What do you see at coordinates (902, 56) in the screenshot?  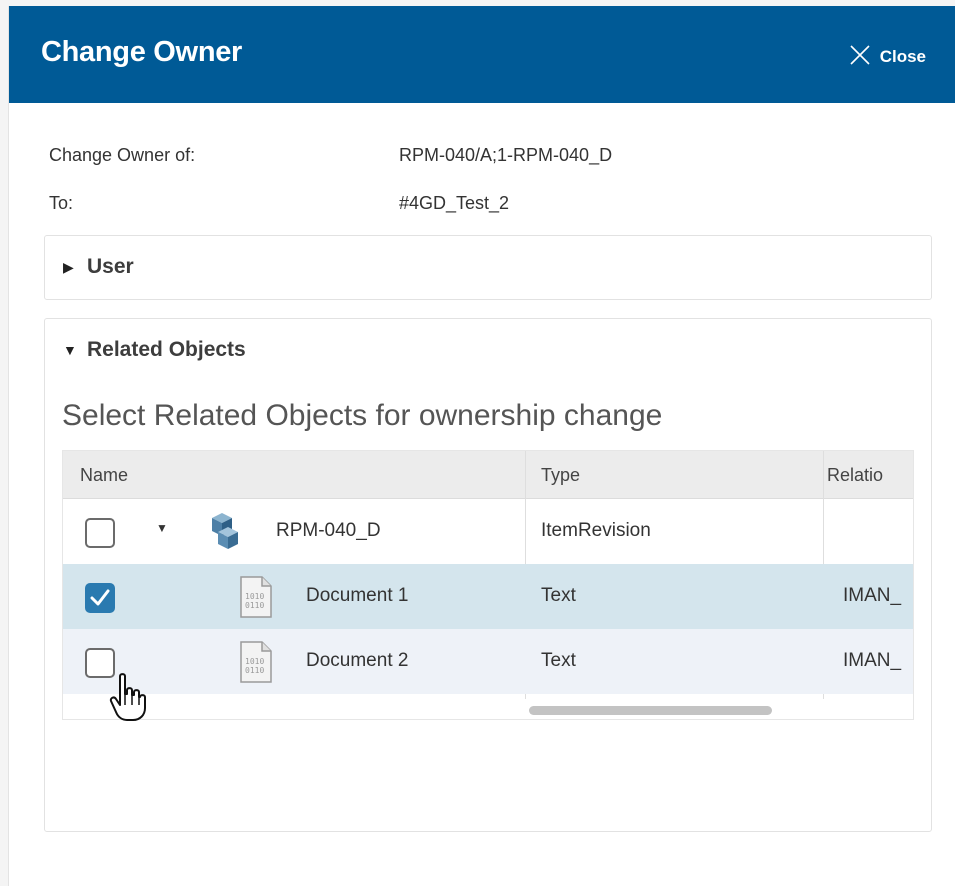 I see `close-label: Close` at bounding box center [902, 56].